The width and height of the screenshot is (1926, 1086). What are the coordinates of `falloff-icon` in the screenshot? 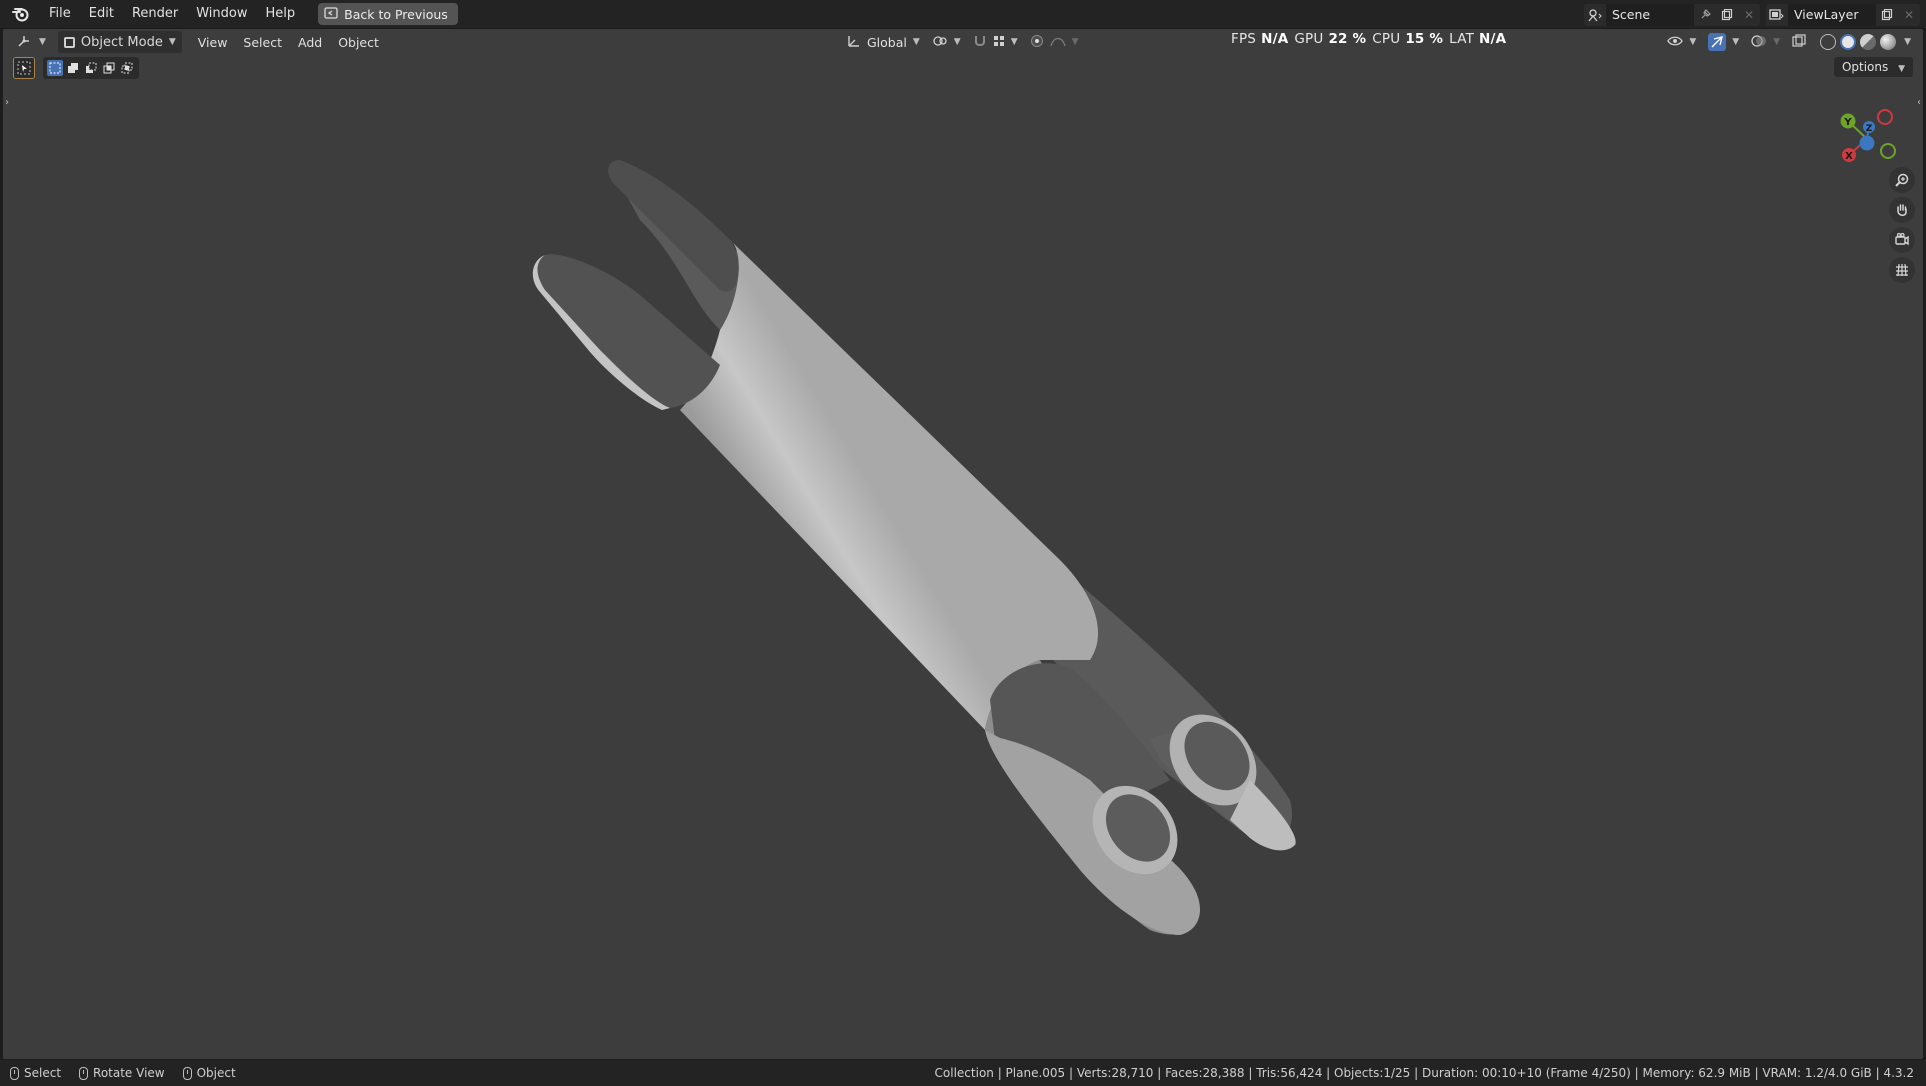 It's located at (1058, 42).